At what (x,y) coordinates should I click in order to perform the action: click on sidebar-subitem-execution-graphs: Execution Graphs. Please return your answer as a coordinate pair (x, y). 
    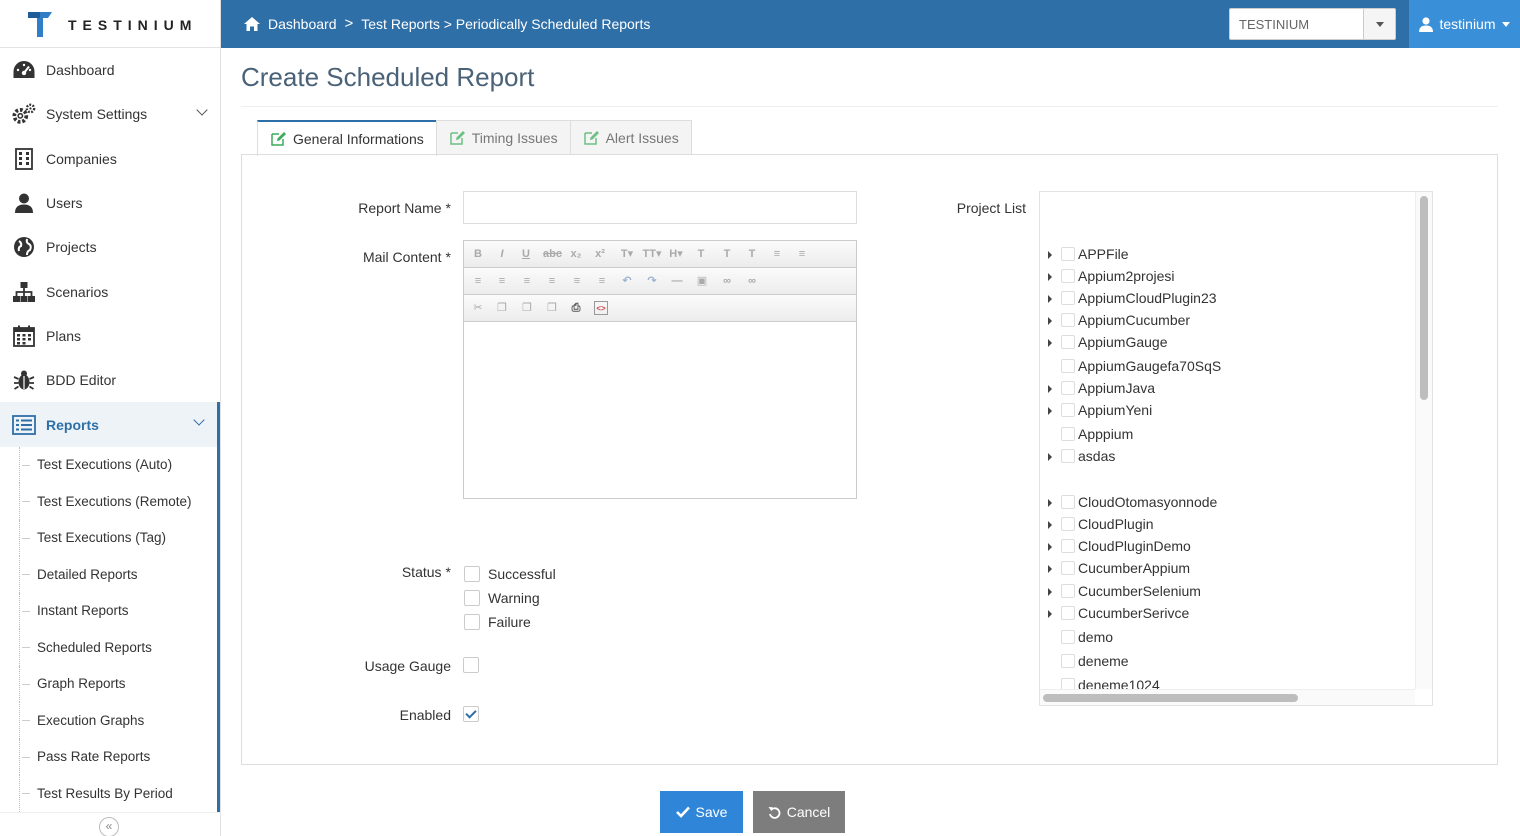
    Looking at the image, I should click on (108, 720).